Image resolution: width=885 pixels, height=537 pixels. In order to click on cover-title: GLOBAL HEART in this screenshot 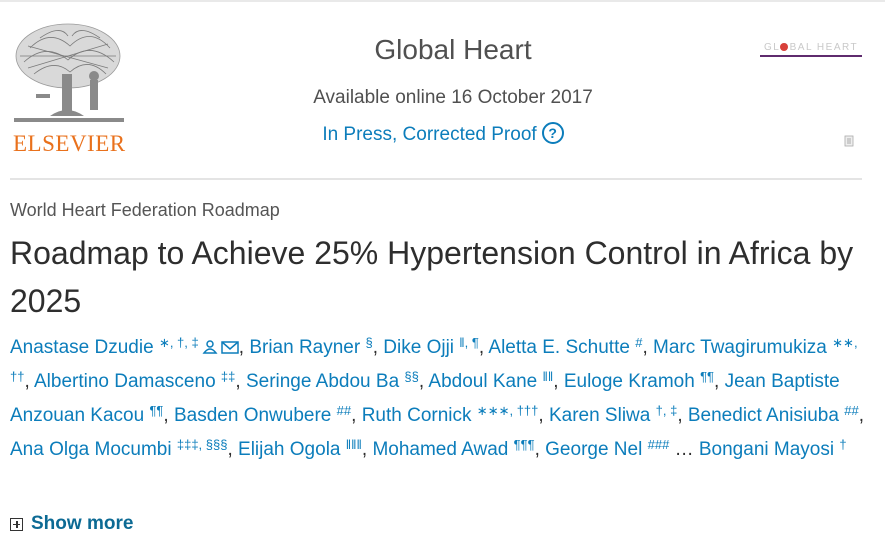, I will do `click(811, 47)`.